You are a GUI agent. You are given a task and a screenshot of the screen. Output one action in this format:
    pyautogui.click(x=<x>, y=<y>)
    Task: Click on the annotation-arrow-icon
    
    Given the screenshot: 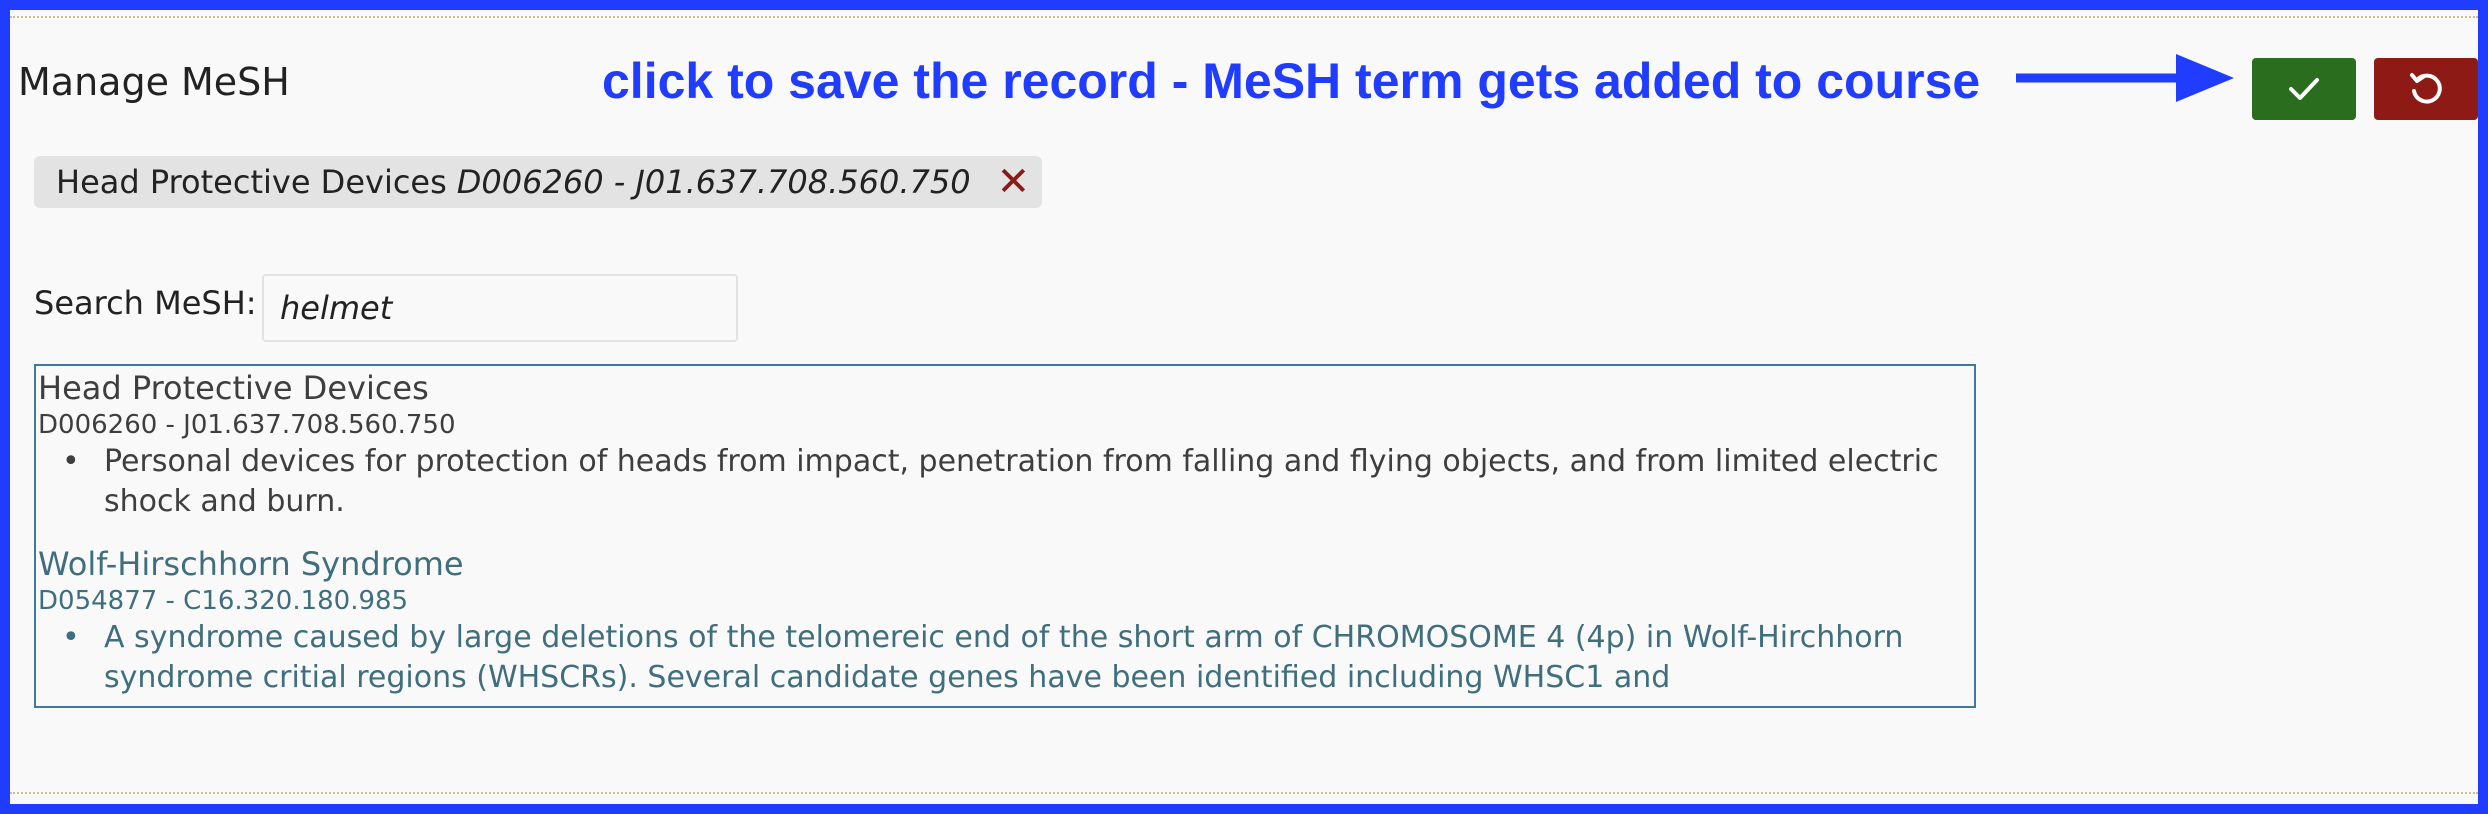 What is the action you would take?
    pyautogui.click(x=2125, y=78)
    